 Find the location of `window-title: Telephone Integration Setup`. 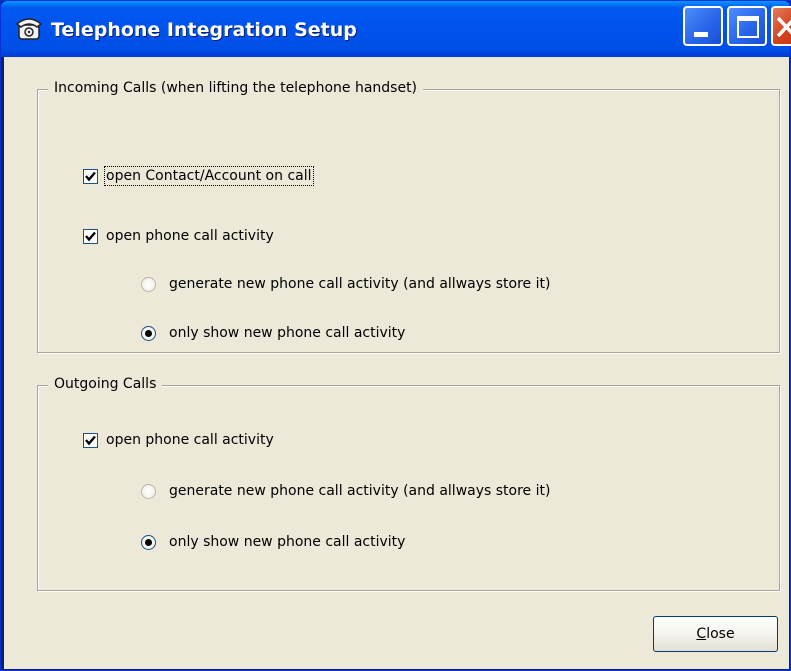

window-title: Telephone Integration Setup is located at coordinates (204, 30).